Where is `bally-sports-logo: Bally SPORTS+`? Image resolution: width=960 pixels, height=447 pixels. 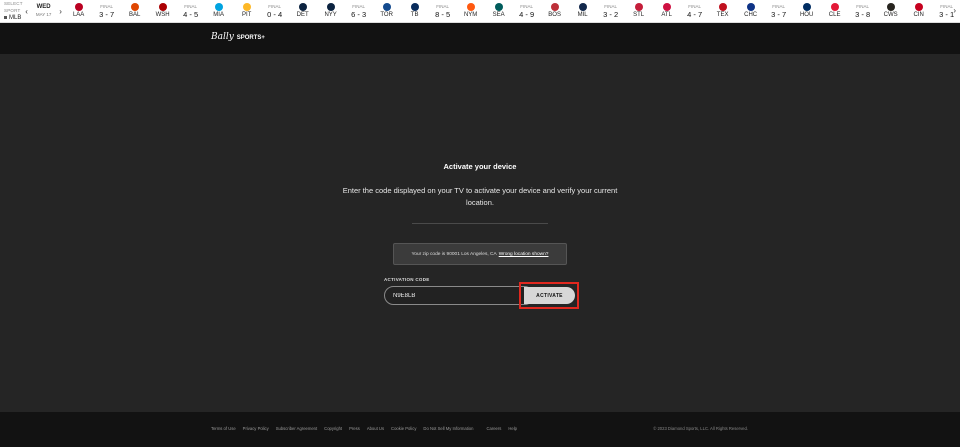 bally-sports-logo: Bally SPORTS+ is located at coordinates (238, 37).